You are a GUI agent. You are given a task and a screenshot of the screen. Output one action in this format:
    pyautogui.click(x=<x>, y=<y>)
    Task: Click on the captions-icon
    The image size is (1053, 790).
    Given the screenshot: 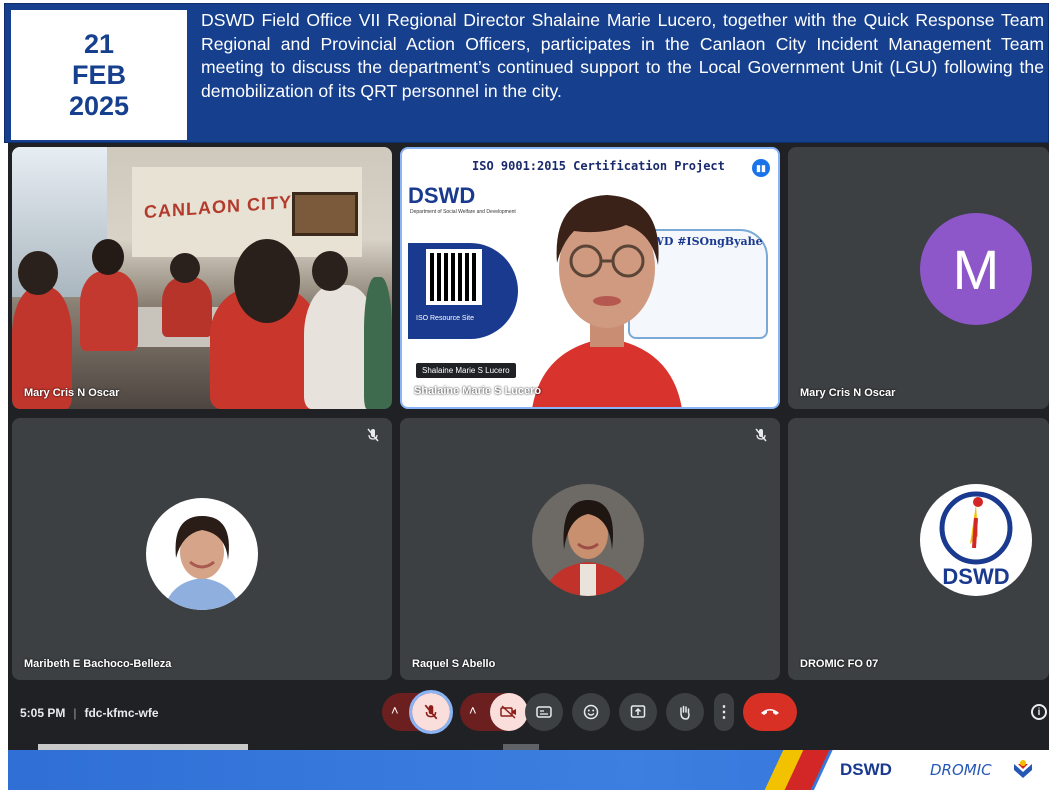 What is the action you would take?
    pyautogui.click(x=544, y=712)
    